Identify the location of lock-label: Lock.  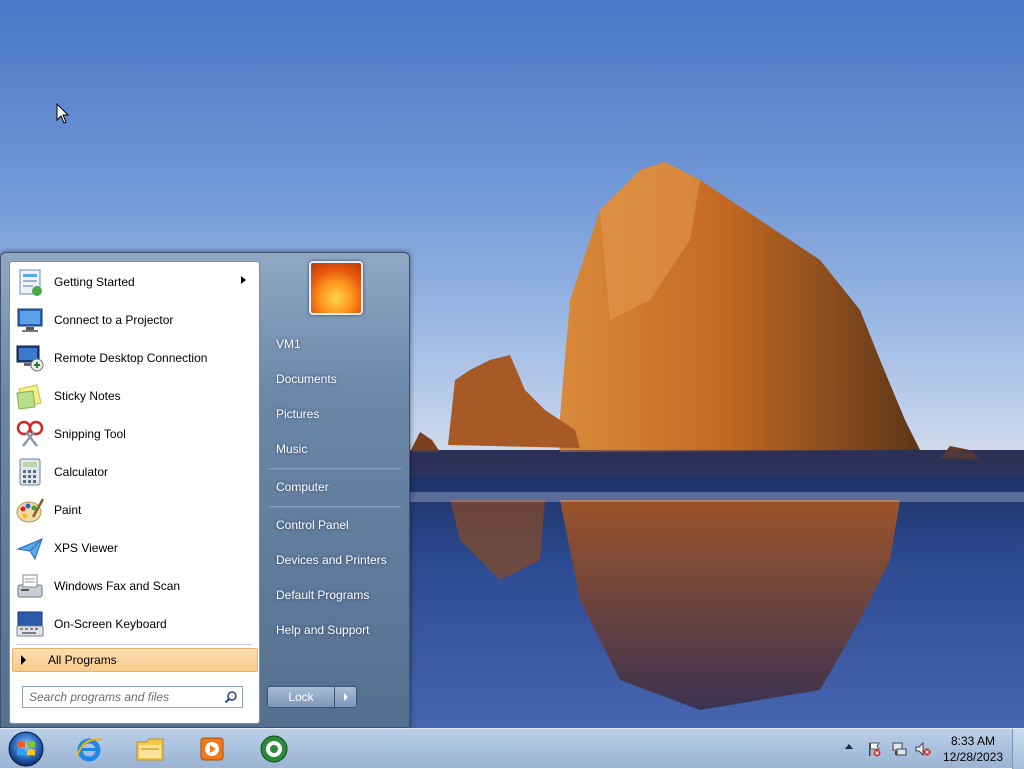
(301, 697).